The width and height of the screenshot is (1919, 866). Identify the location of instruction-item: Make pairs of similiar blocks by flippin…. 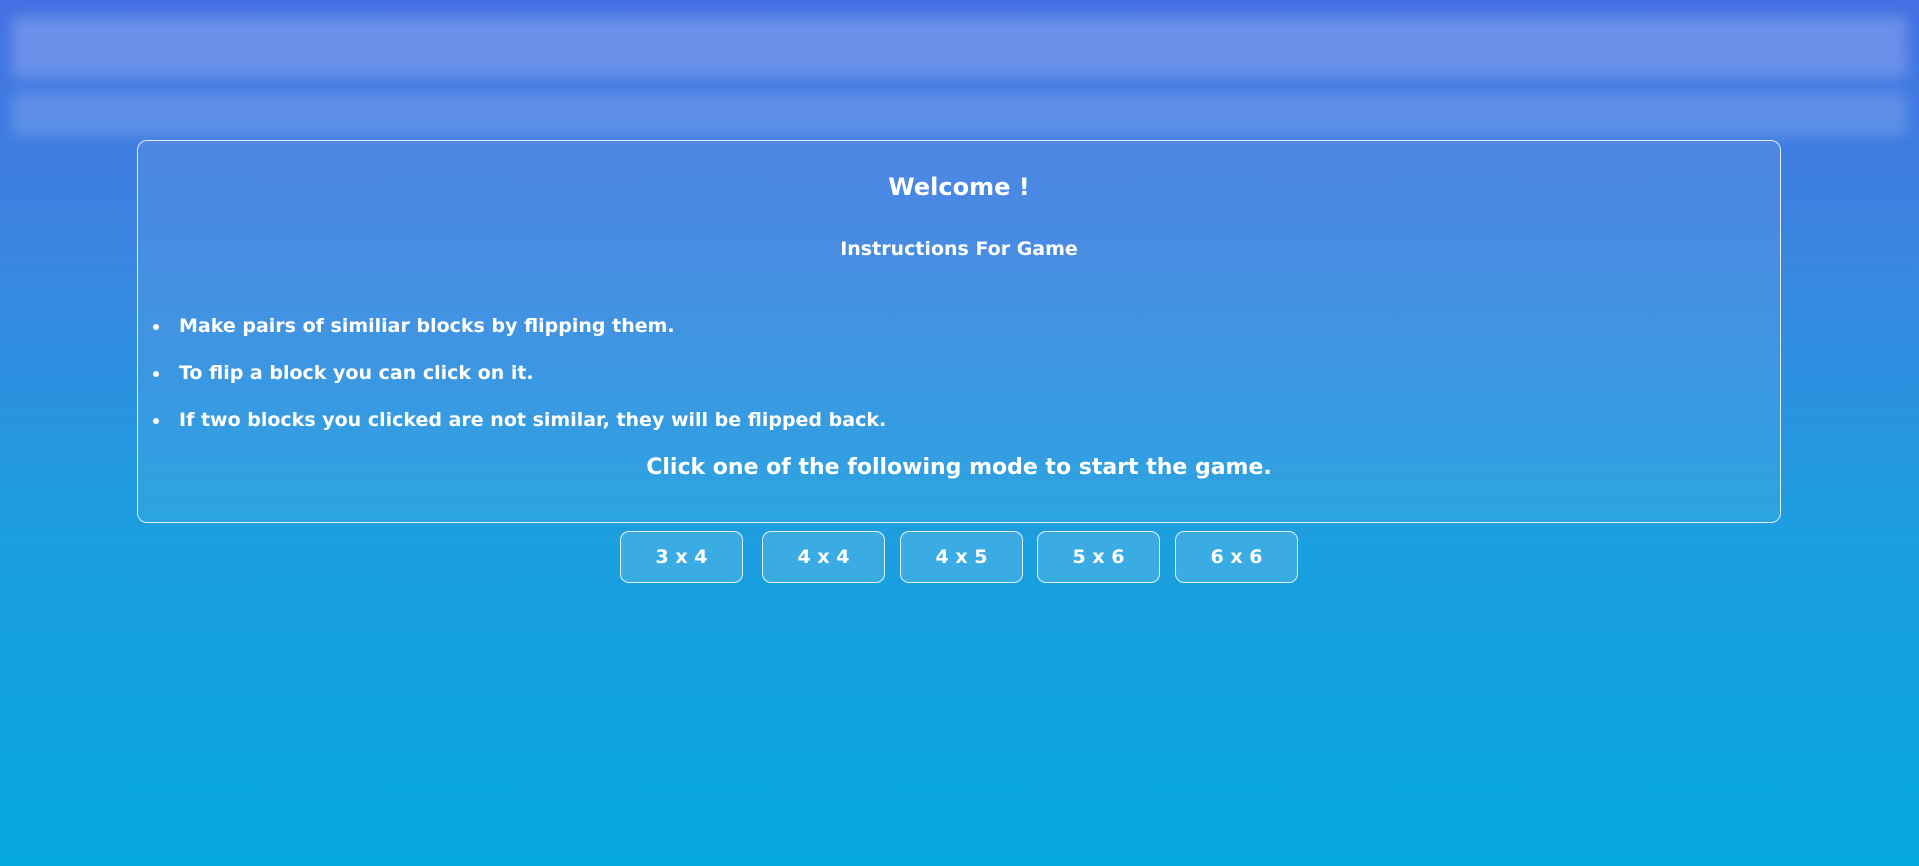
(414, 326).